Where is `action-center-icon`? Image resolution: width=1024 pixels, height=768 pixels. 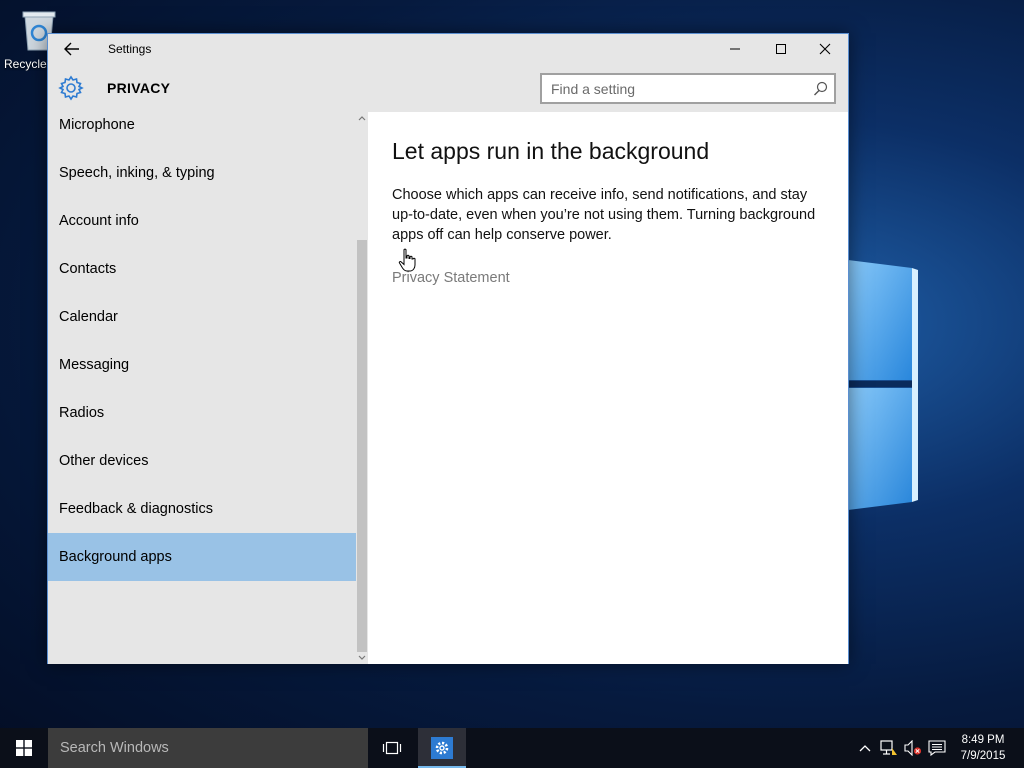
action-center-icon is located at coordinates (937, 748).